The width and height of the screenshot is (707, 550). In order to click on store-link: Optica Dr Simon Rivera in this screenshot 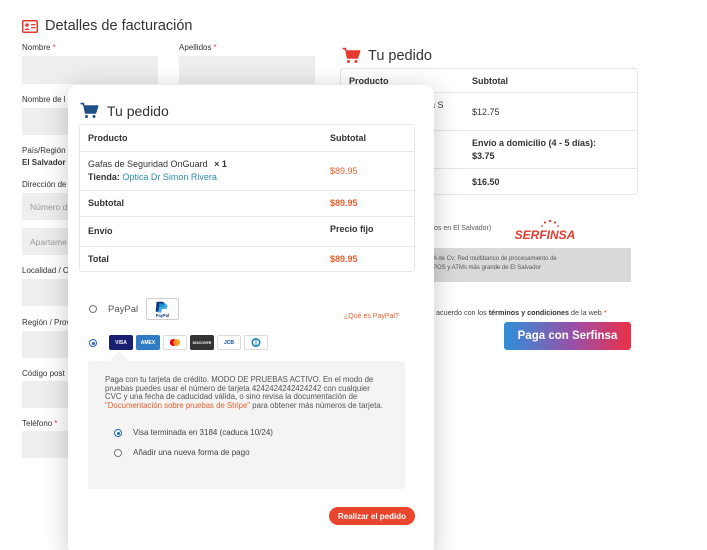, I will do `click(169, 177)`.